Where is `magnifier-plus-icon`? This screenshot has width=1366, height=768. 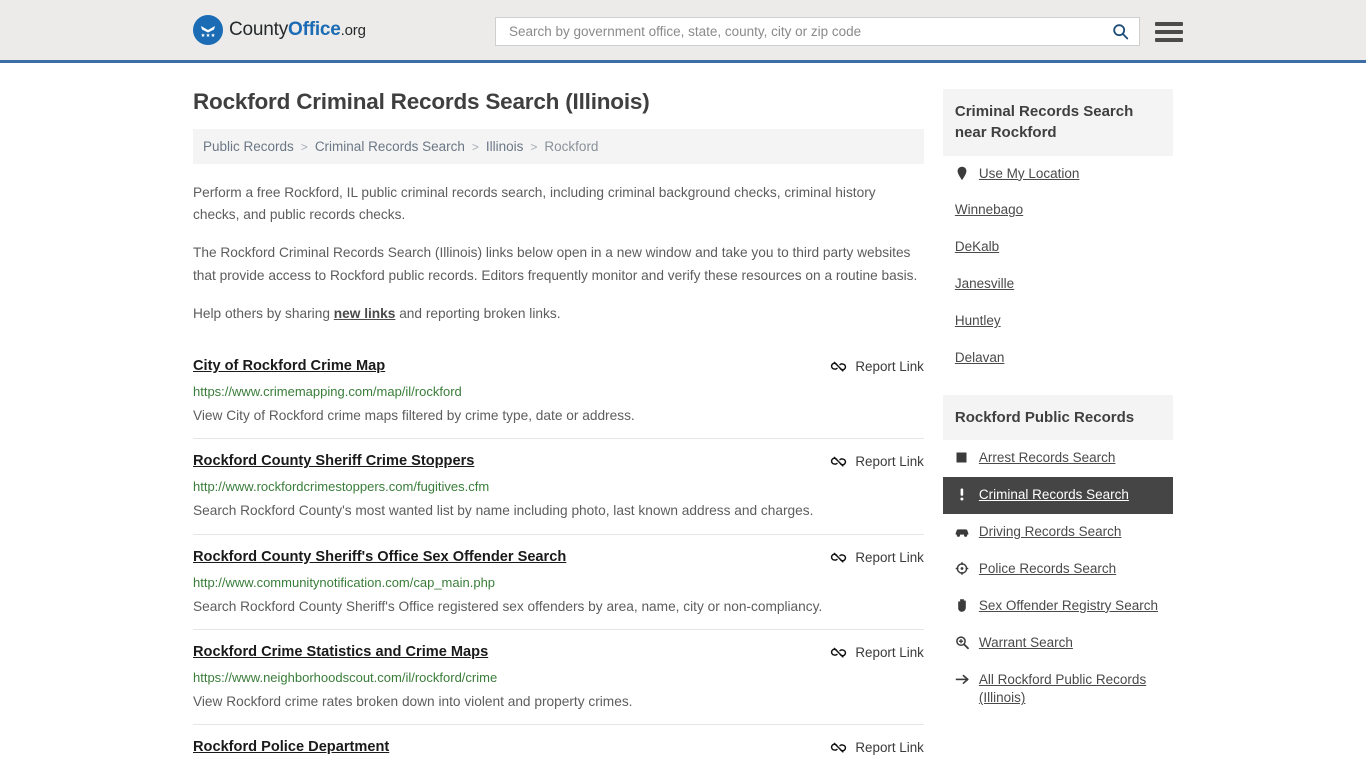 magnifier-plus-icon is located at coordinates (962, 642).